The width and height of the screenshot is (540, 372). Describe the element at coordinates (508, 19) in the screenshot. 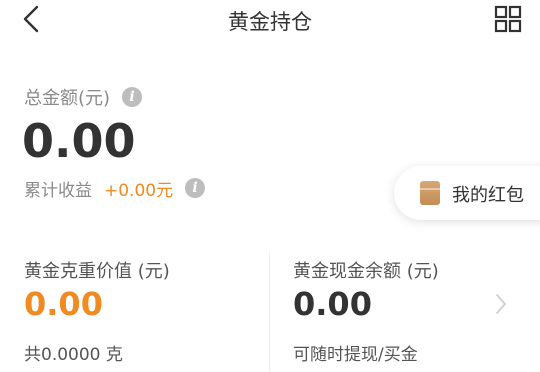

I see `grid-icon` at that location.